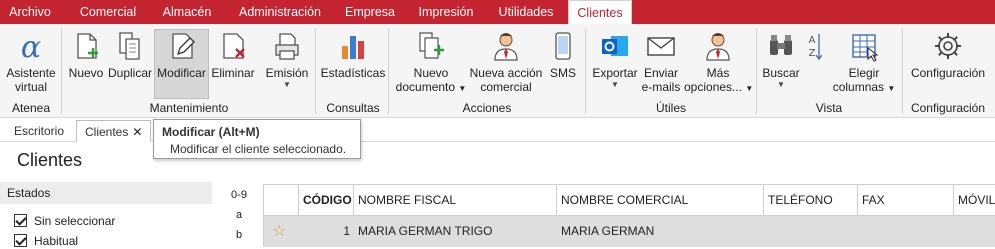 This screenshot has width=995, height=249. Describe the element at coordinates (431, 45) in the screenshot. I see `new-documents-icon` at that location.